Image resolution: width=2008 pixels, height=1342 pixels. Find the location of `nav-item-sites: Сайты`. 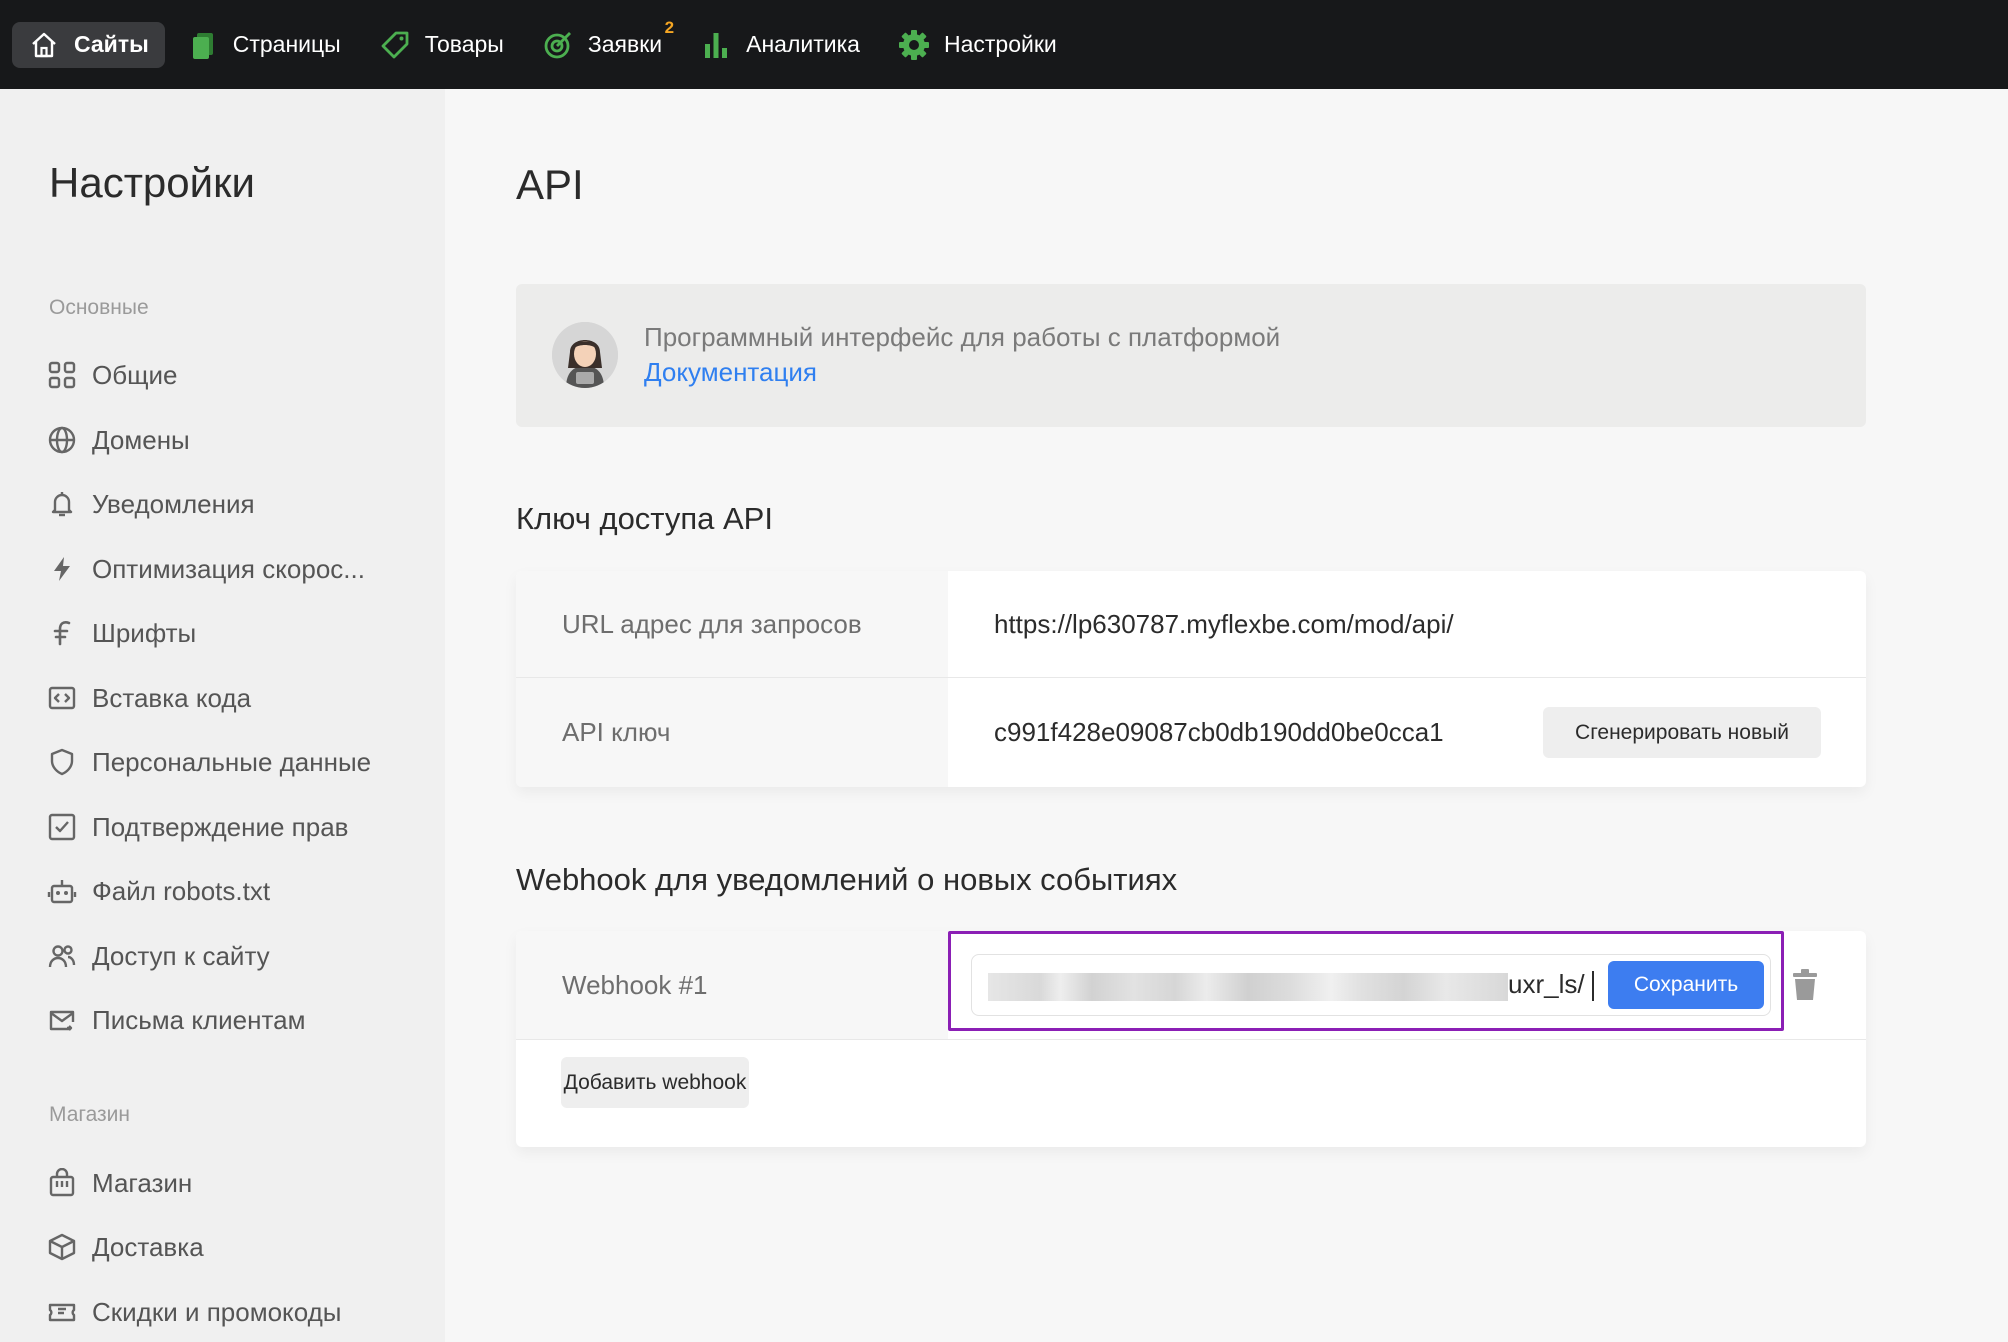

nav-item-sites: Сайты is located at coordinates (88, 44).